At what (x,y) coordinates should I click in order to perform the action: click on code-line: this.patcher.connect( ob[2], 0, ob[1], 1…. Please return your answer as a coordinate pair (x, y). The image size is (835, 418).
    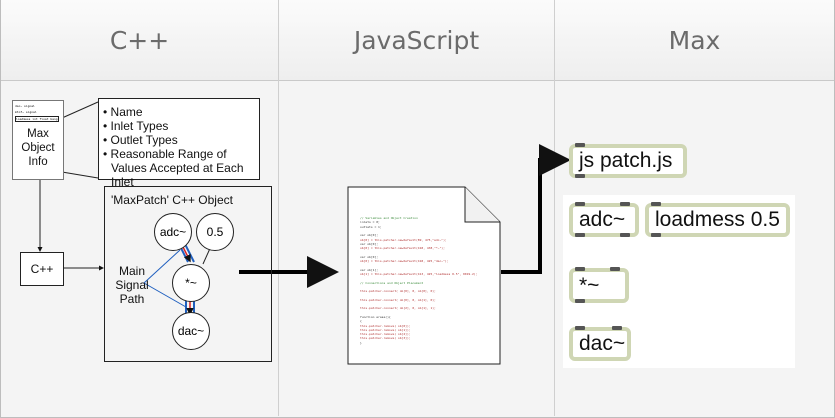
    Looking at the image, I should click on (398, 308).